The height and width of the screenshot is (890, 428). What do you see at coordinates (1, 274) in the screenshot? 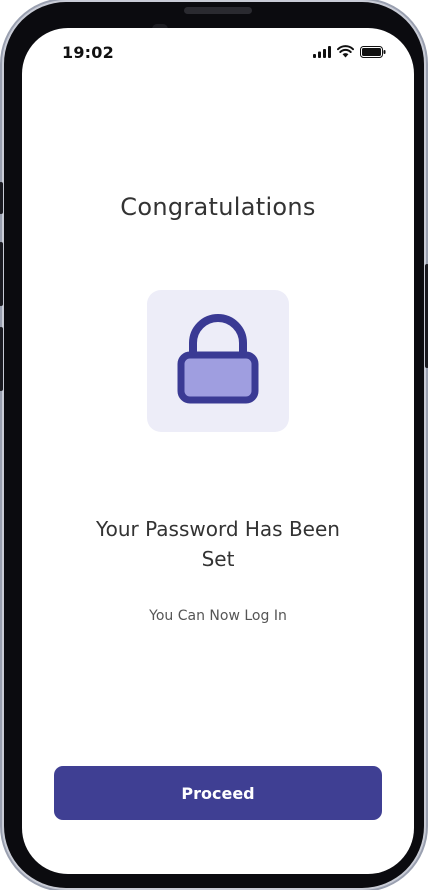
I see `volume-up-button` at bounding box center [1, 274].